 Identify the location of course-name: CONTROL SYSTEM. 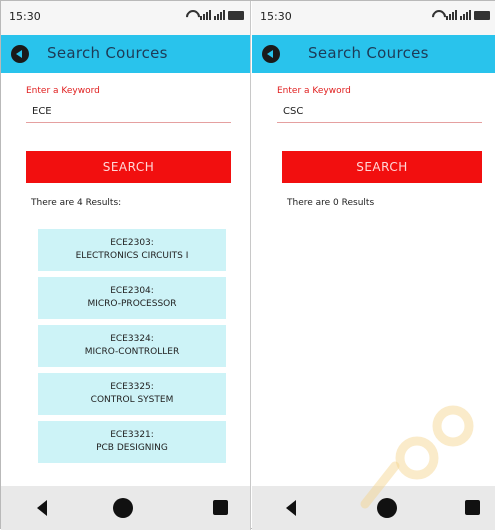
(132, 400).